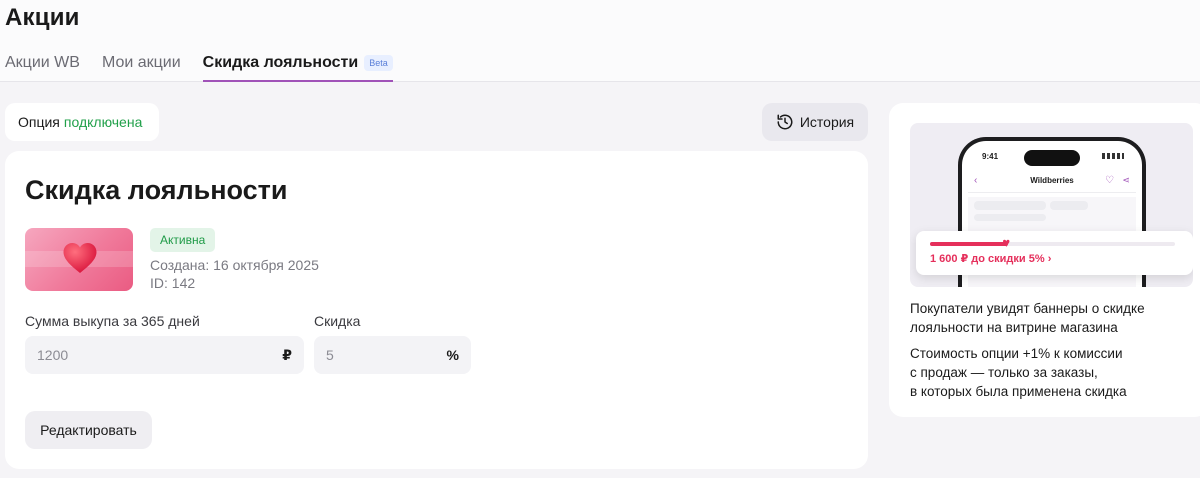 The image size is (1200, 478). I want to click on promo-image, so click(79, 259).